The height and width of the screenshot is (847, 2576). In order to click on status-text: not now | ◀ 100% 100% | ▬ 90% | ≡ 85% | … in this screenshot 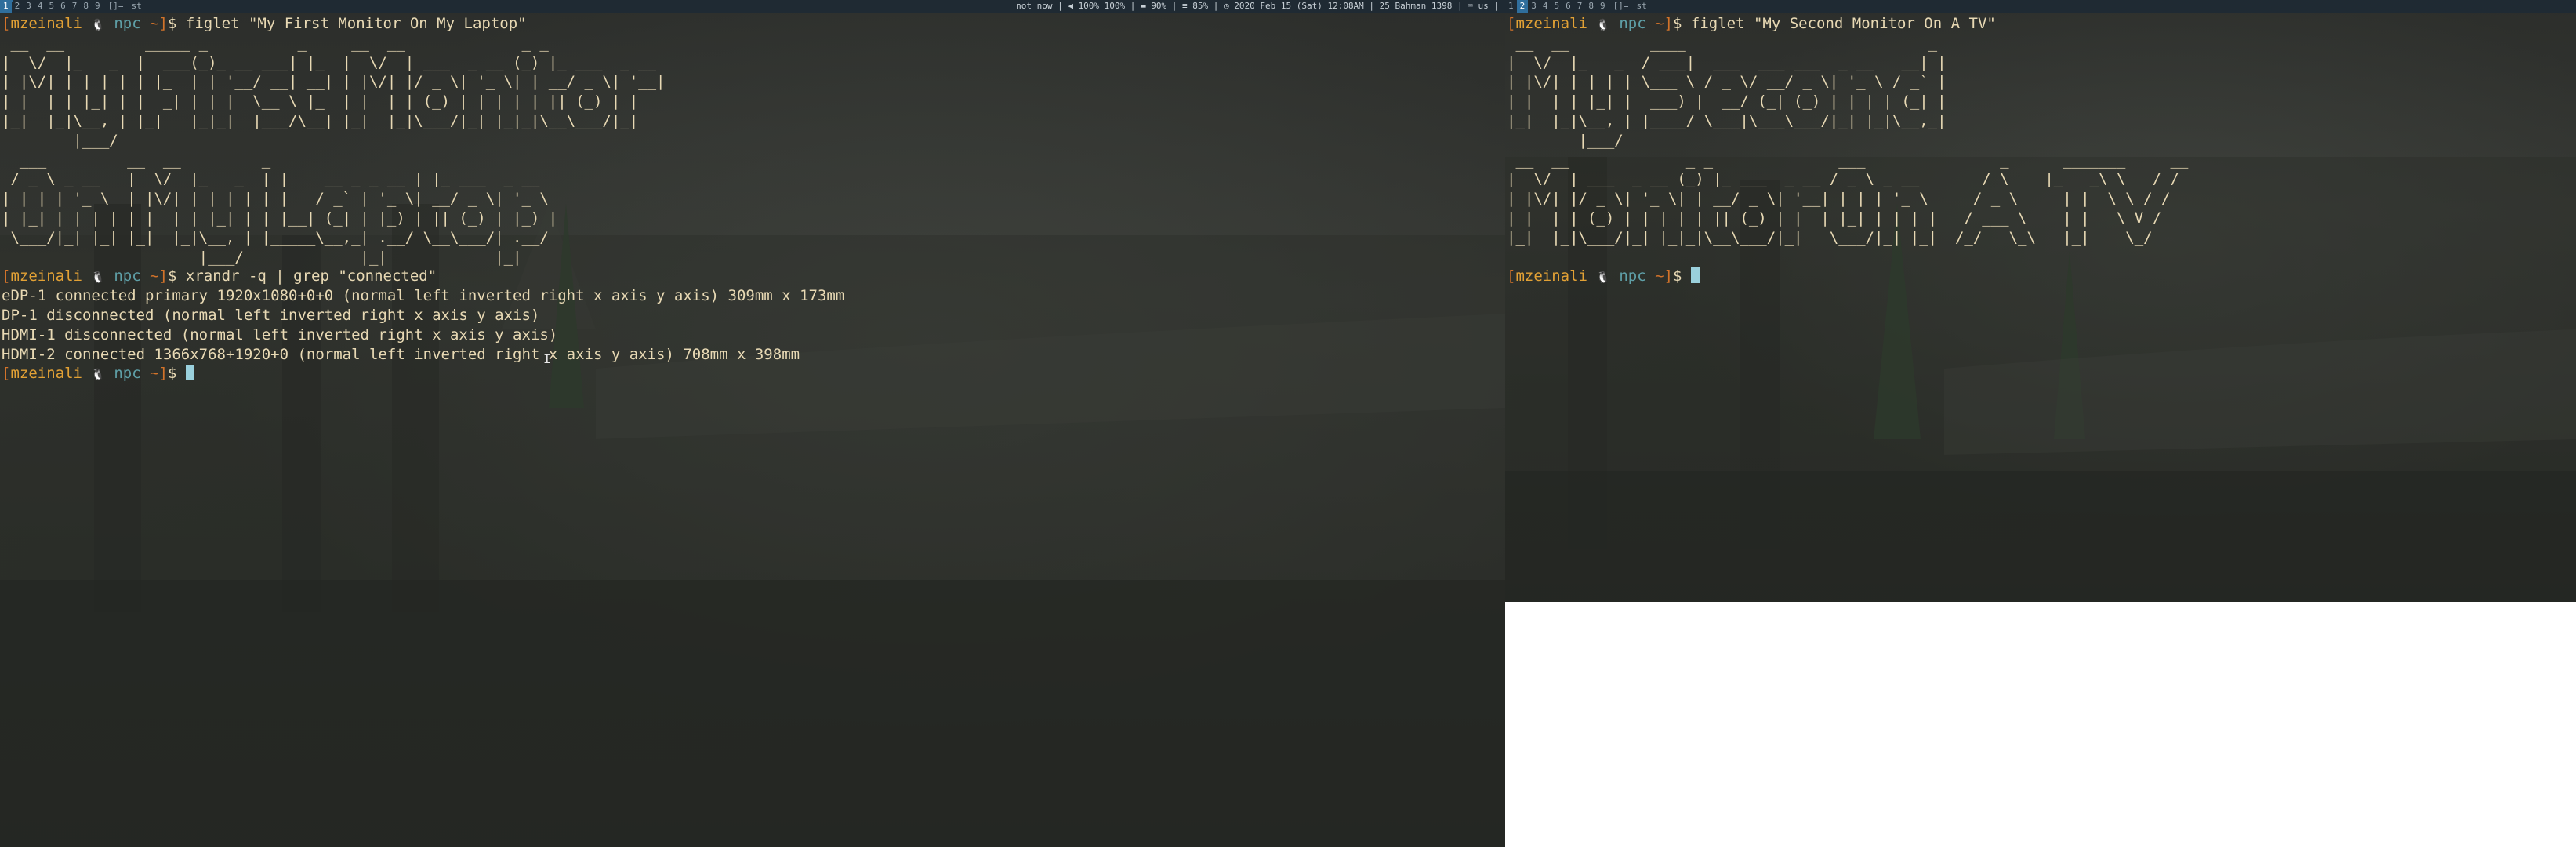, I will do `click(1257, 6)`.